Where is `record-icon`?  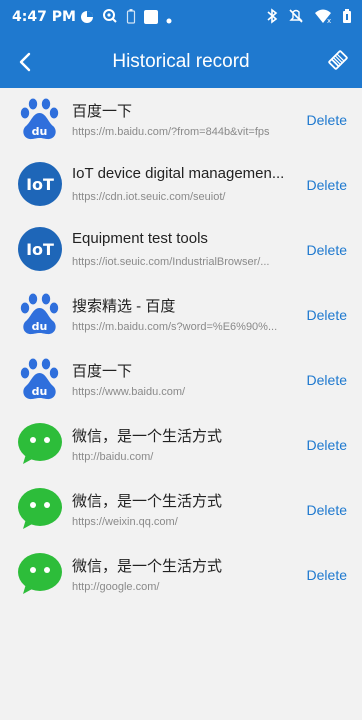
record-icon is located at coordinates (87, 18).